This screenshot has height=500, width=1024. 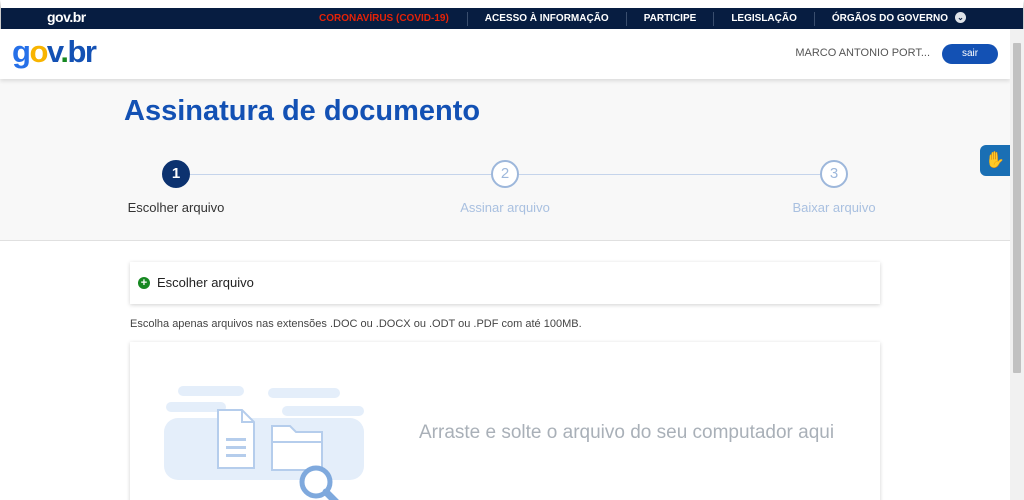 What do you see at coordinates (264, 433) in the screenshot?
I see `cloud-shapes` at bounding box center [264, 433].